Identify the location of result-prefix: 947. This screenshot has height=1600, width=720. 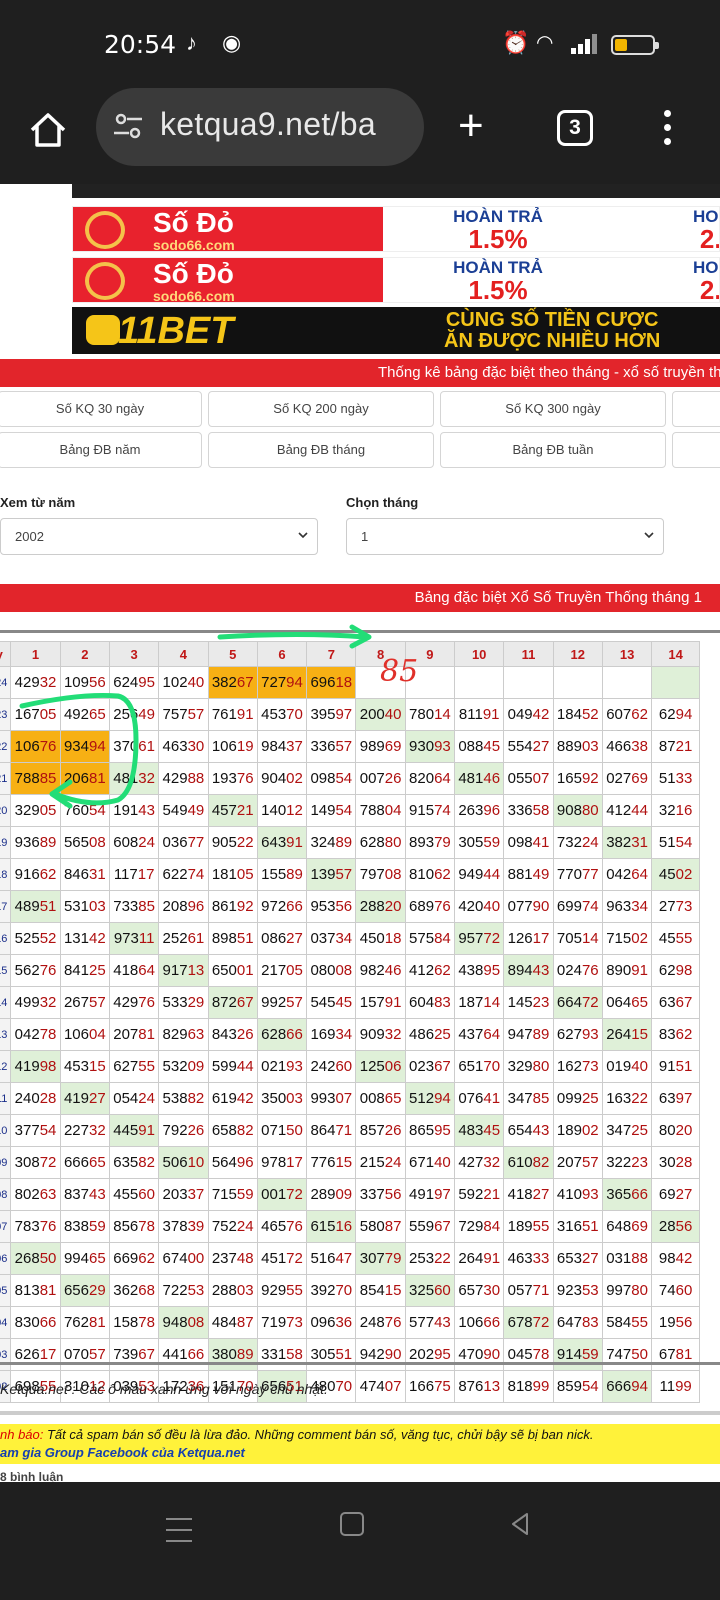
(520, 1034).